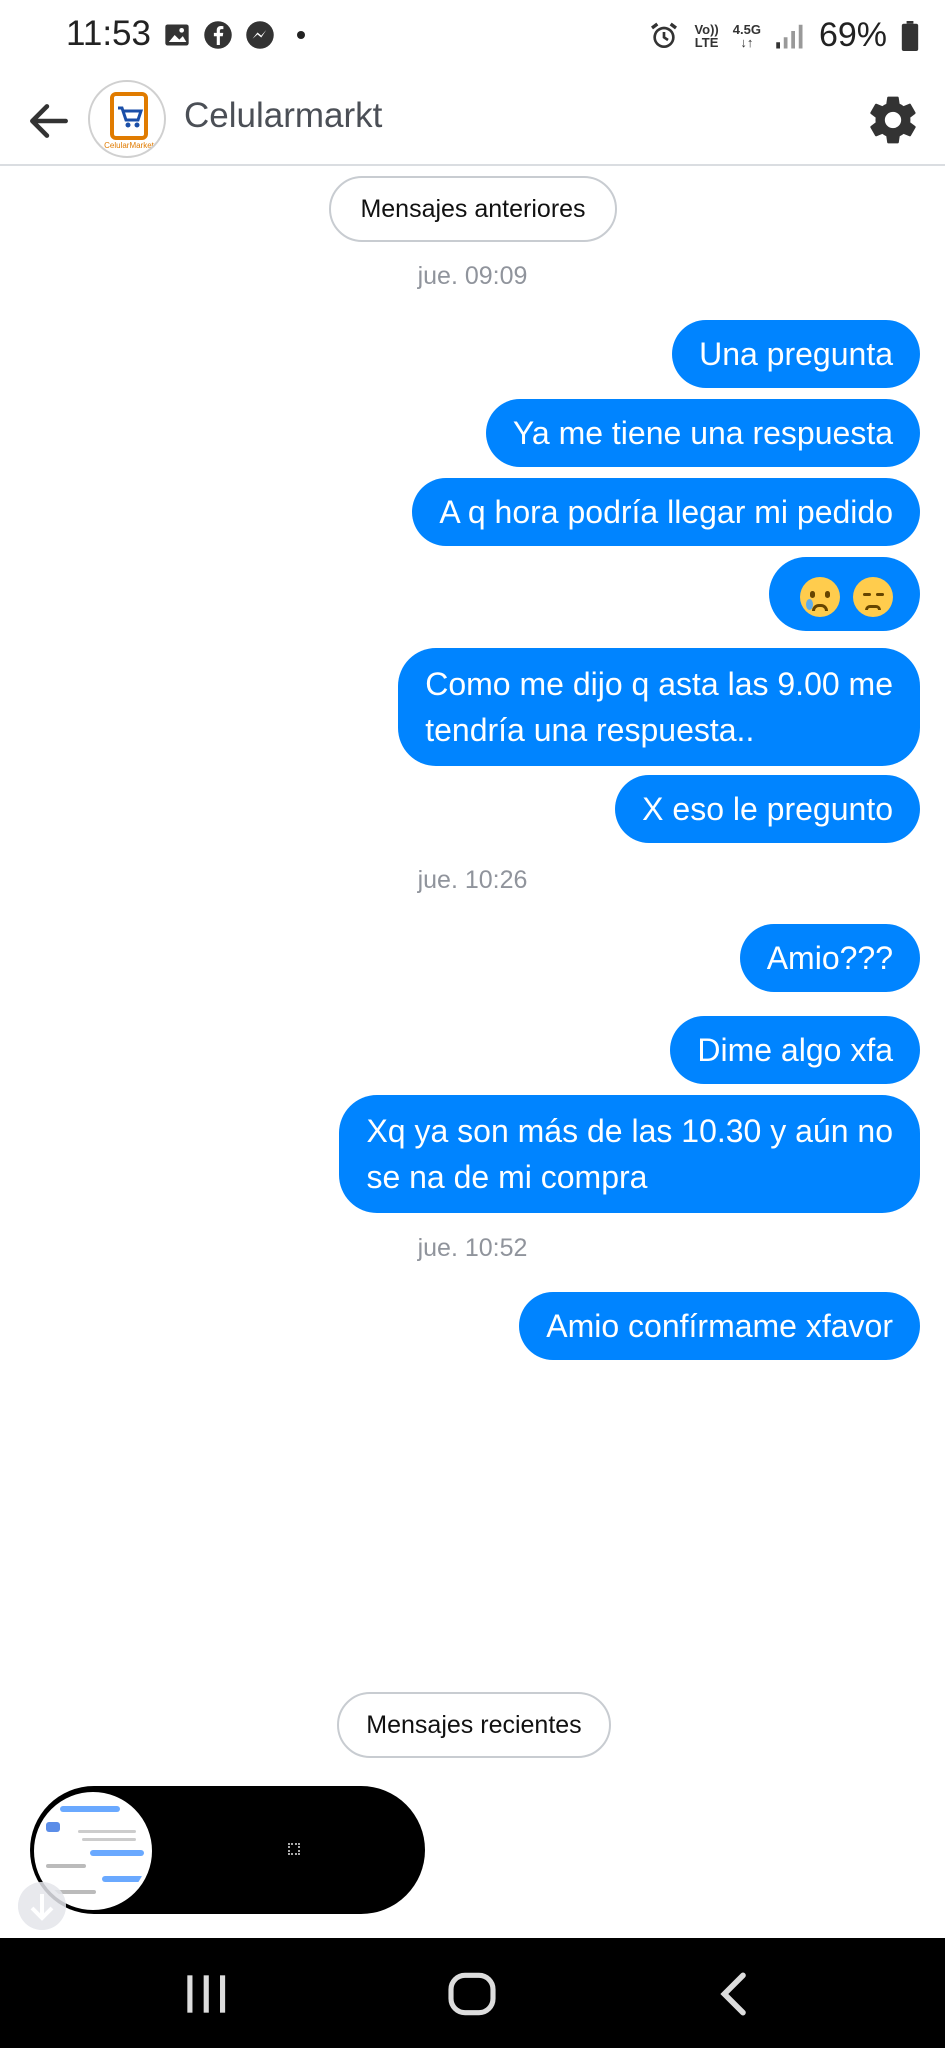 The height and width of the screenshot is (2048, 945). What do you see at coordinates (472, 880) in the screenshot?
I see `timestamp-separator: jue. 10:26` at bounding box center [472, 880].